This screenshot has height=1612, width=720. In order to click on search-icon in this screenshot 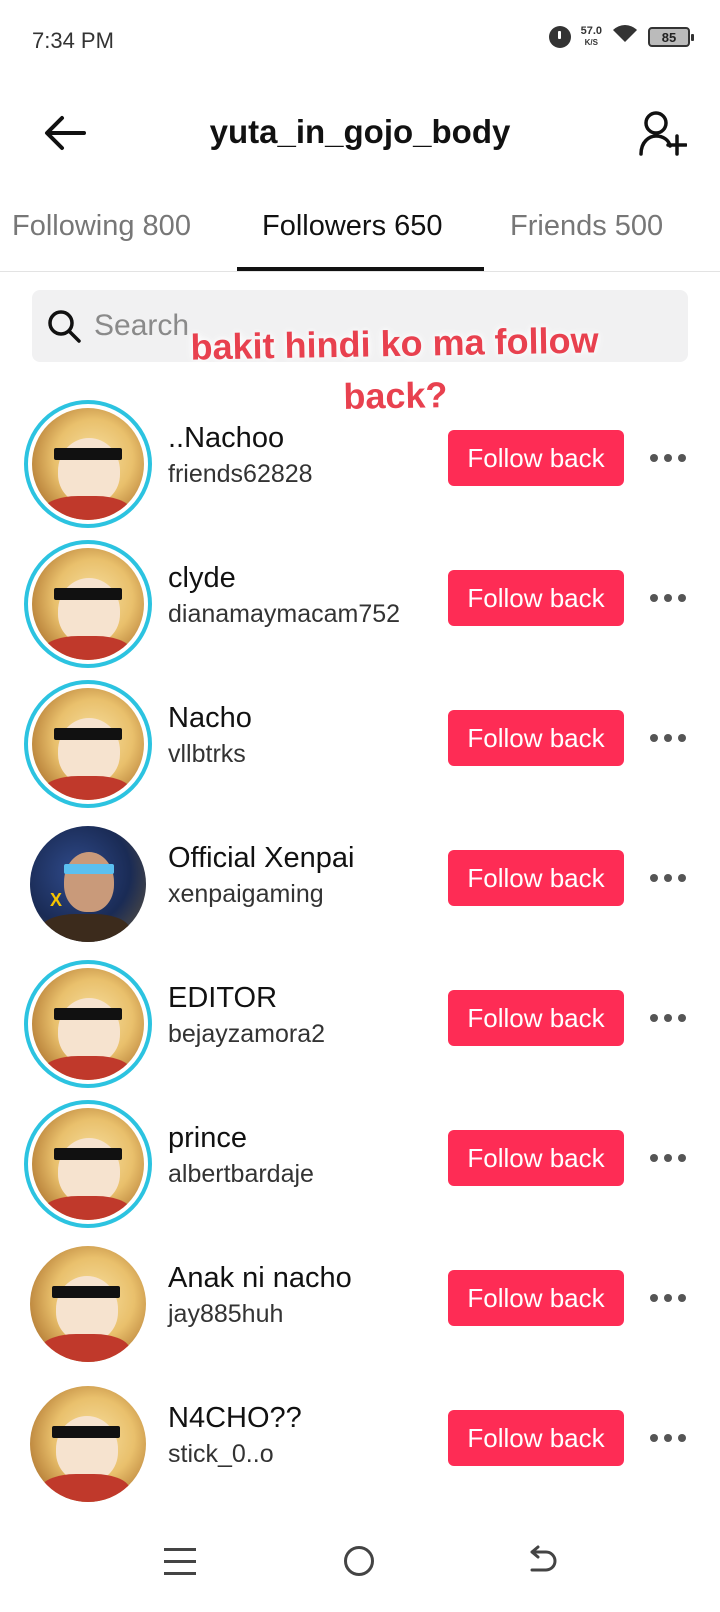, I will do `click(64, 326)`.